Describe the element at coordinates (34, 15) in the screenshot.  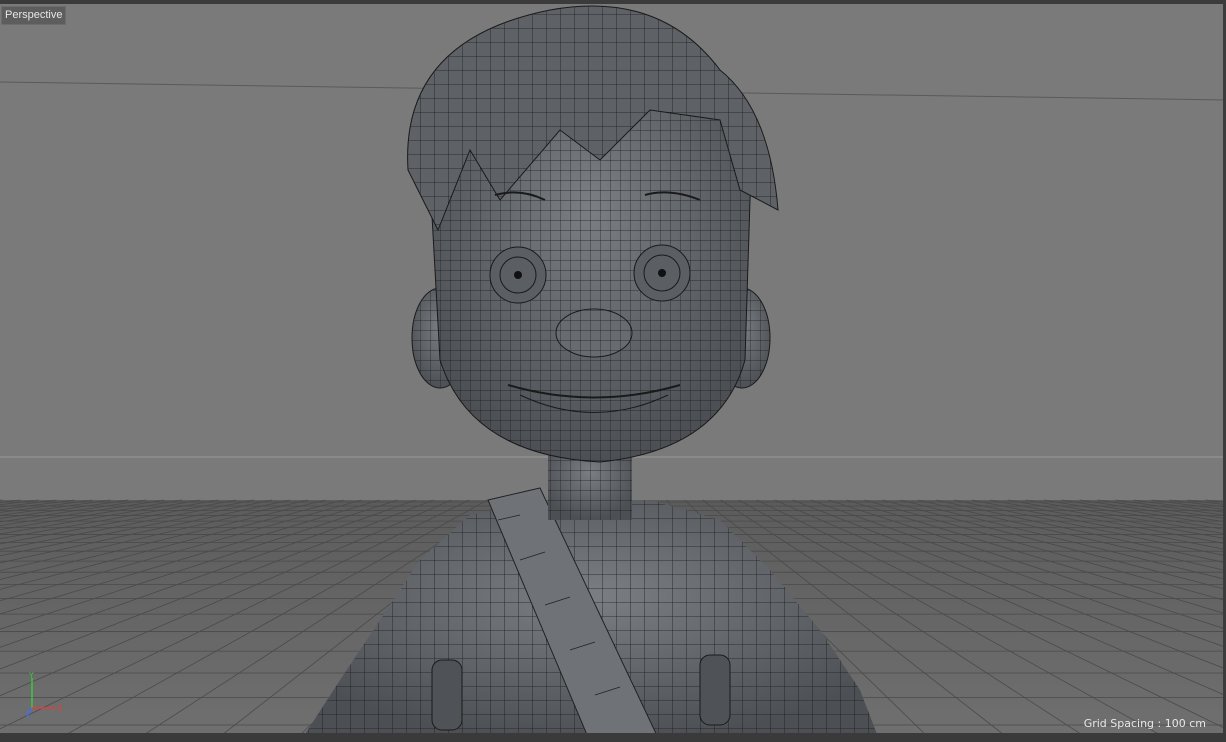
I see `camera-view-label: Perspective` at that location.